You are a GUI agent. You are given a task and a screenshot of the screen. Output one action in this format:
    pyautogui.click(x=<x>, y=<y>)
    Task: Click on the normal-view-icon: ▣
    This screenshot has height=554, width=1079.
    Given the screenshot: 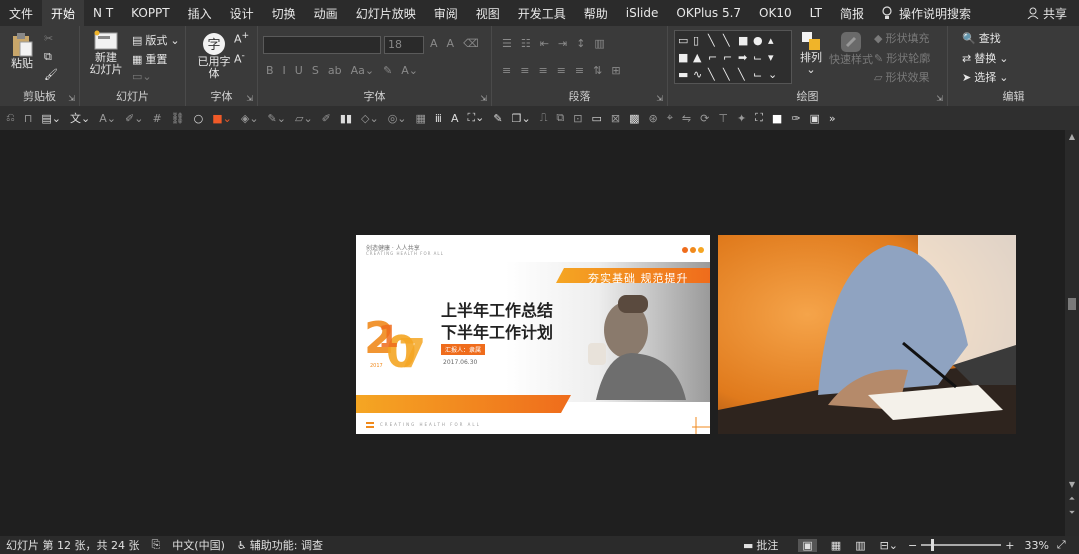 What is the action you would take?
    pyautogui.click(x=807, y=545)
    